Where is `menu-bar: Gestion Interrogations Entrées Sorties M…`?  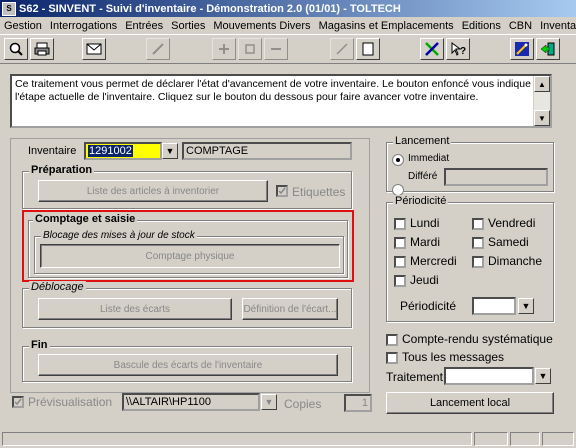
menu-bar: Gestion Interrogations Entrées Sorties M… is located at coordinates (288, 25).